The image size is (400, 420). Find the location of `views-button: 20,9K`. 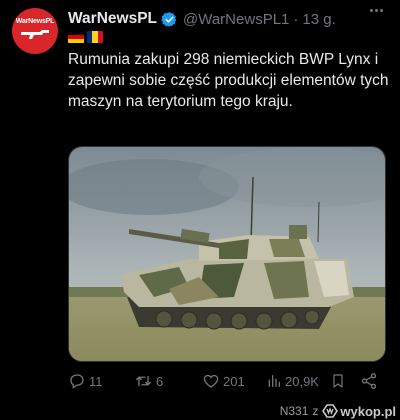

views-button: 20,9K is located at coordinates (292, 381).